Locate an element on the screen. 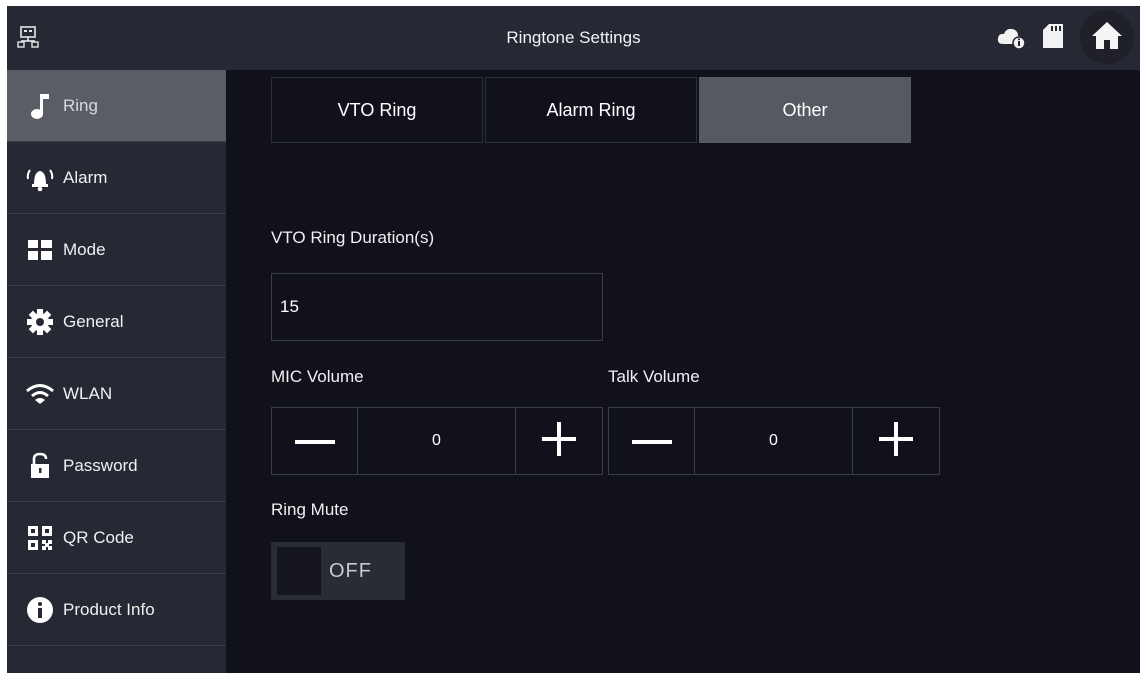  sidebar-item-mode: Mode is located at coordinates (116, 250).